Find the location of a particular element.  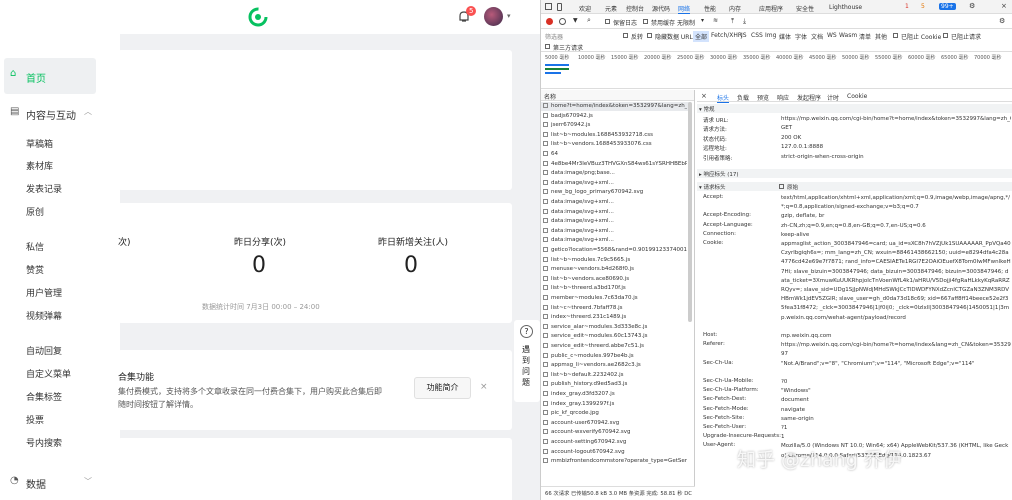

help-panel: ? 遇到问题 is located at coordinates (527, 361).